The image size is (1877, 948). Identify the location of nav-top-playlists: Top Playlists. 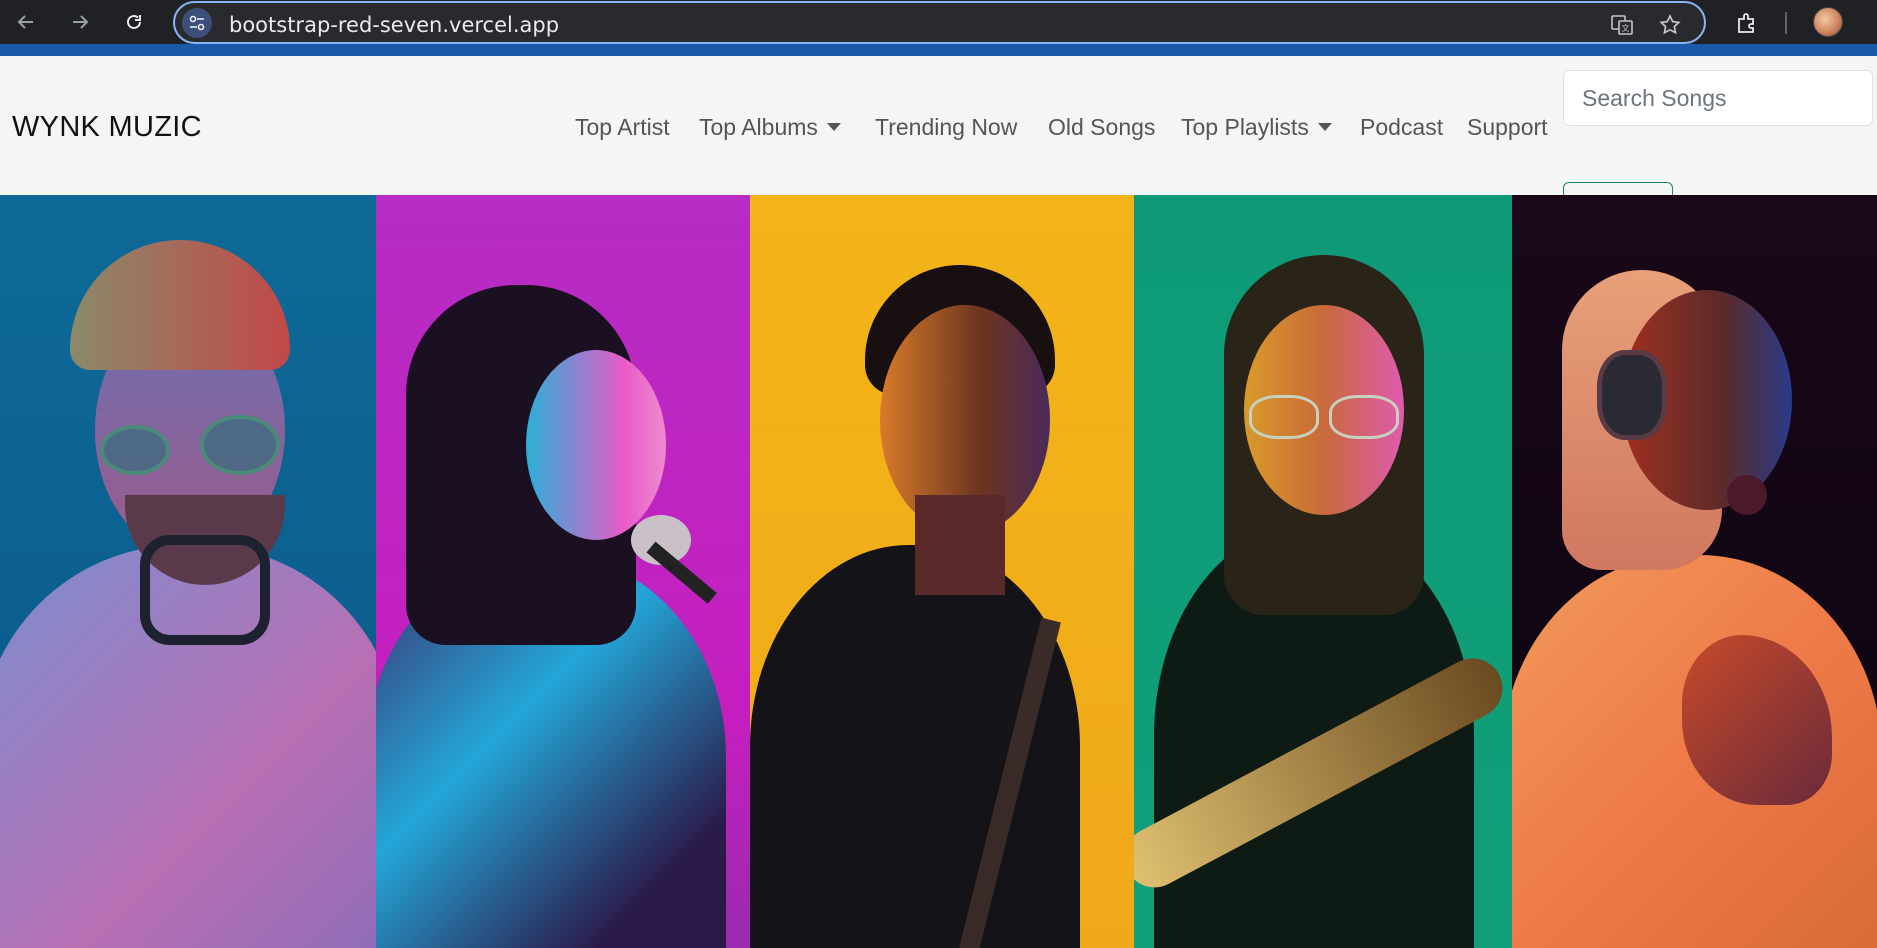
(1256, 127).